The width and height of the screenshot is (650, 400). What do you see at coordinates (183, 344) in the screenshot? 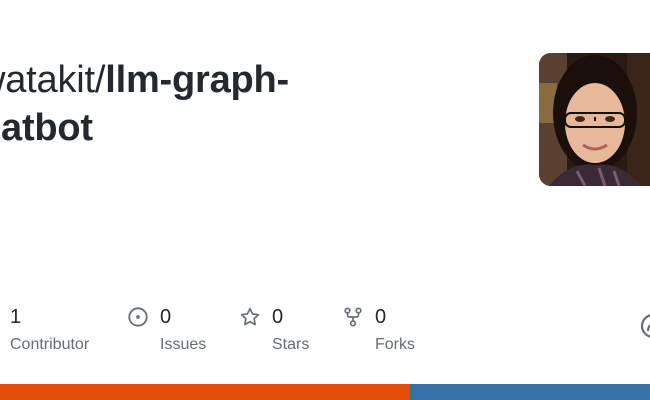
I see `issues-label: Issues` at bounding box center [183, 344].